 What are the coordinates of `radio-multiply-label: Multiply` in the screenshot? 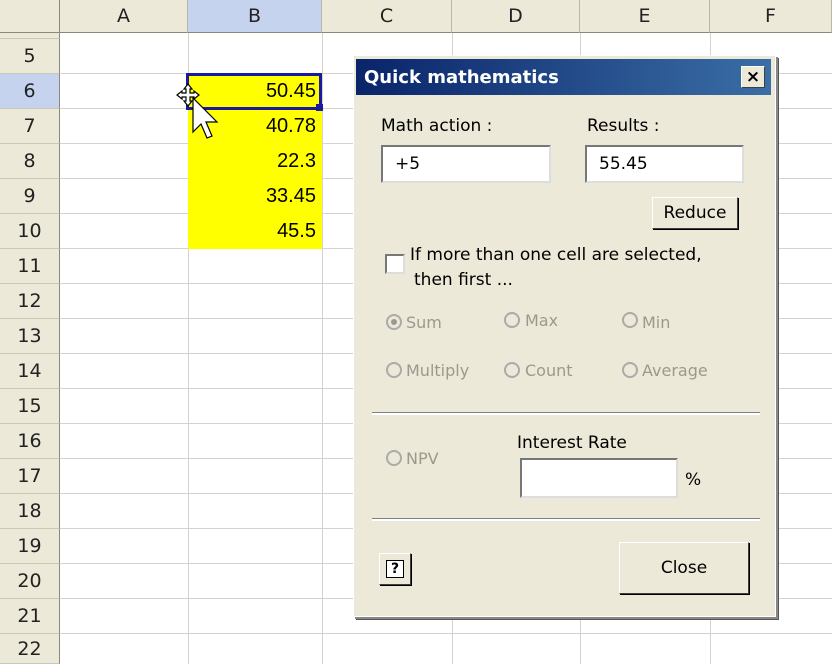 It's located at (438, 370).